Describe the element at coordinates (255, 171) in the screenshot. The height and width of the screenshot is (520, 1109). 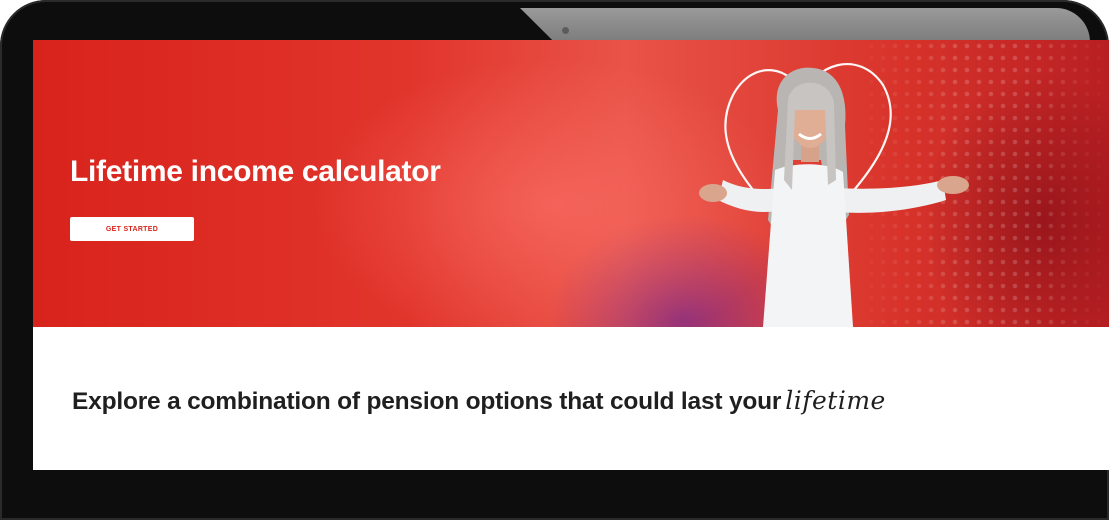
I see `page-title: Lifetime income calculator` at that location.